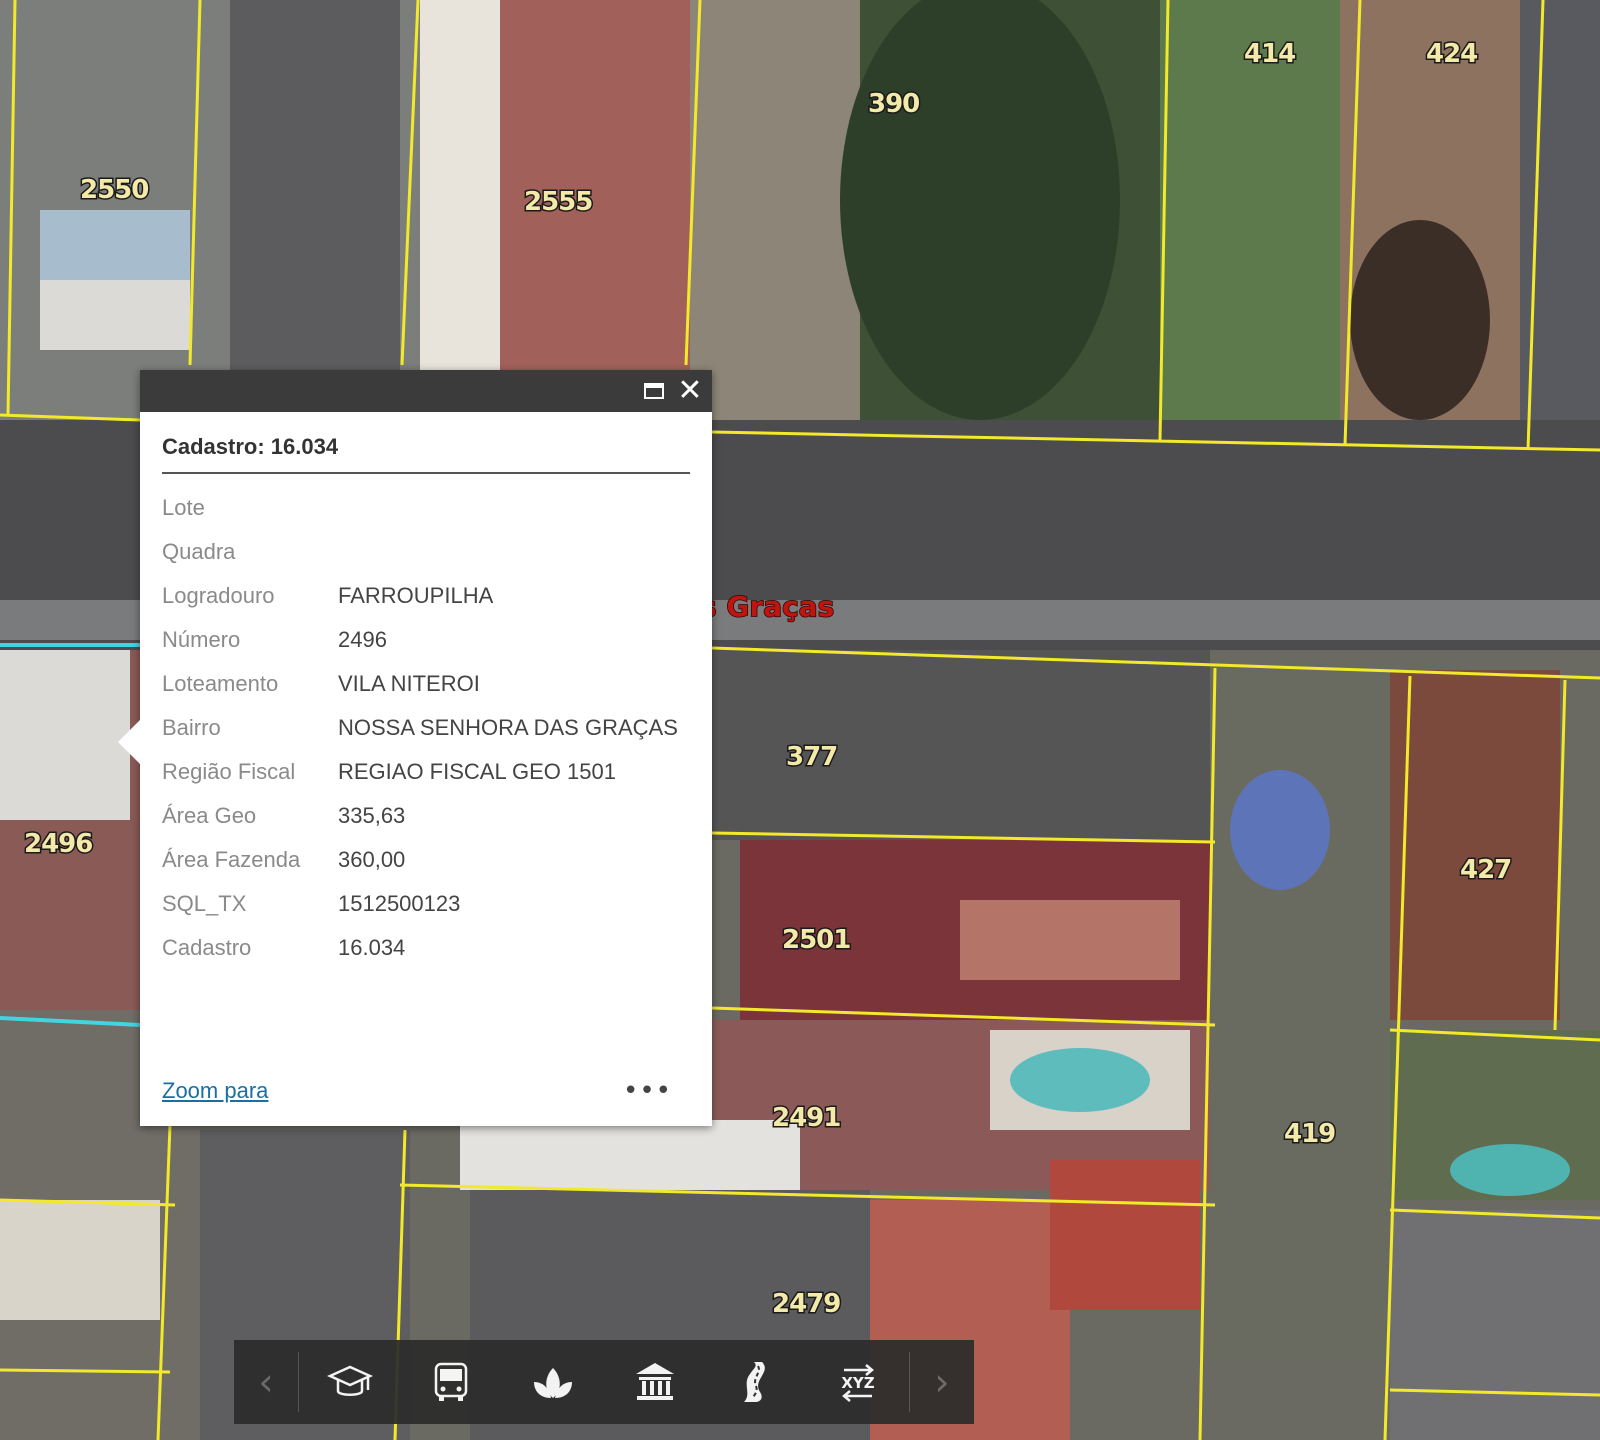 The height and width of the screenshot is (1440, 1600). I want to click on attribute-row: Número 2496, so click(420, 640).